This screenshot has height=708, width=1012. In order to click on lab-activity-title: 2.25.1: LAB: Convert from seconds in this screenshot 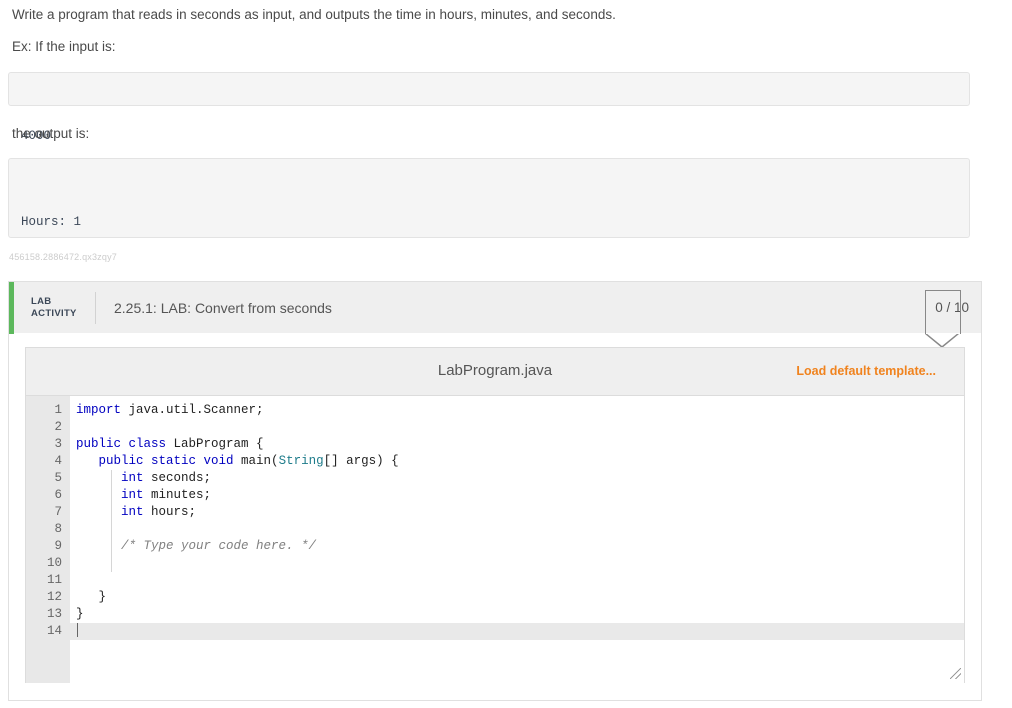, I will do `click(223, 307)`.